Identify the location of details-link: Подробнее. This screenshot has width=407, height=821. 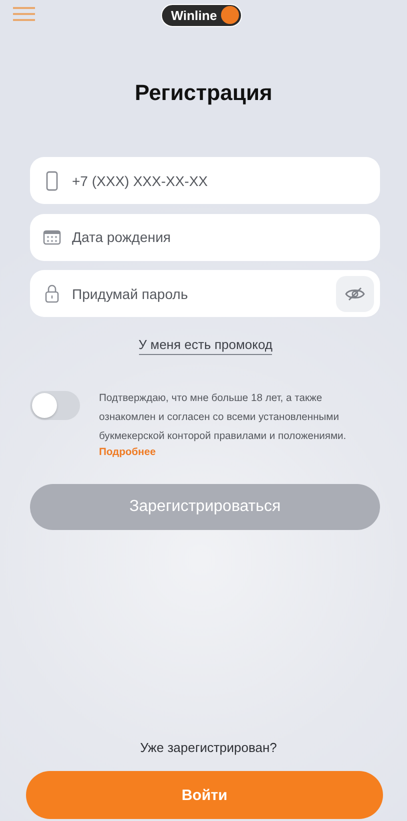
(127, 452).